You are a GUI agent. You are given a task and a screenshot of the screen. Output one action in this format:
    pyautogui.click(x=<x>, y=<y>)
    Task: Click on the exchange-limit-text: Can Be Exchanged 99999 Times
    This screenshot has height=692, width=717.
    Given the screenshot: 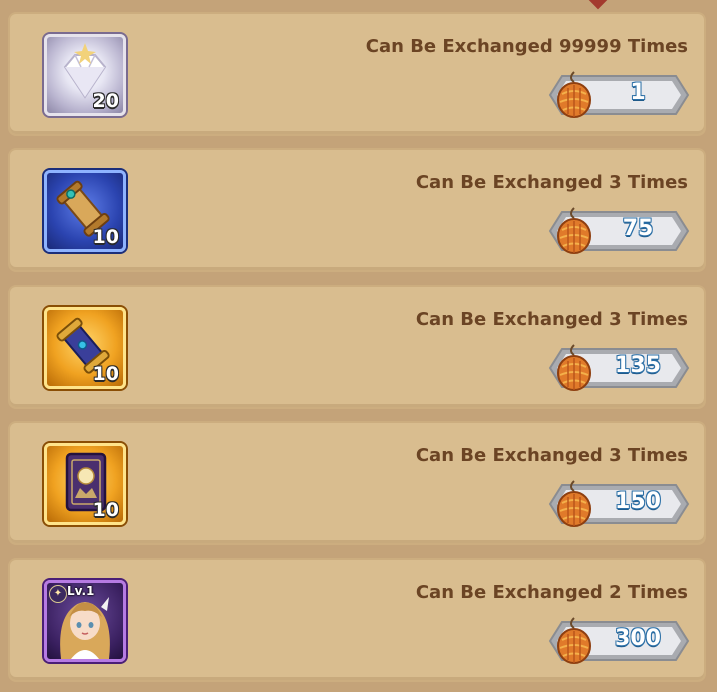 What is the action you would take?
    pyautogui.click(x=526, y=46)
    